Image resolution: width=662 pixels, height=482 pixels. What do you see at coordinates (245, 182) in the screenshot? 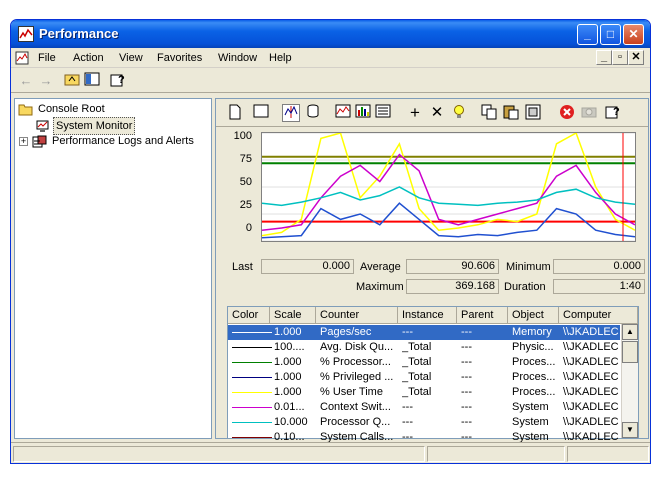
I see `y-tick-label: 50` at bounding box center [245, 182].